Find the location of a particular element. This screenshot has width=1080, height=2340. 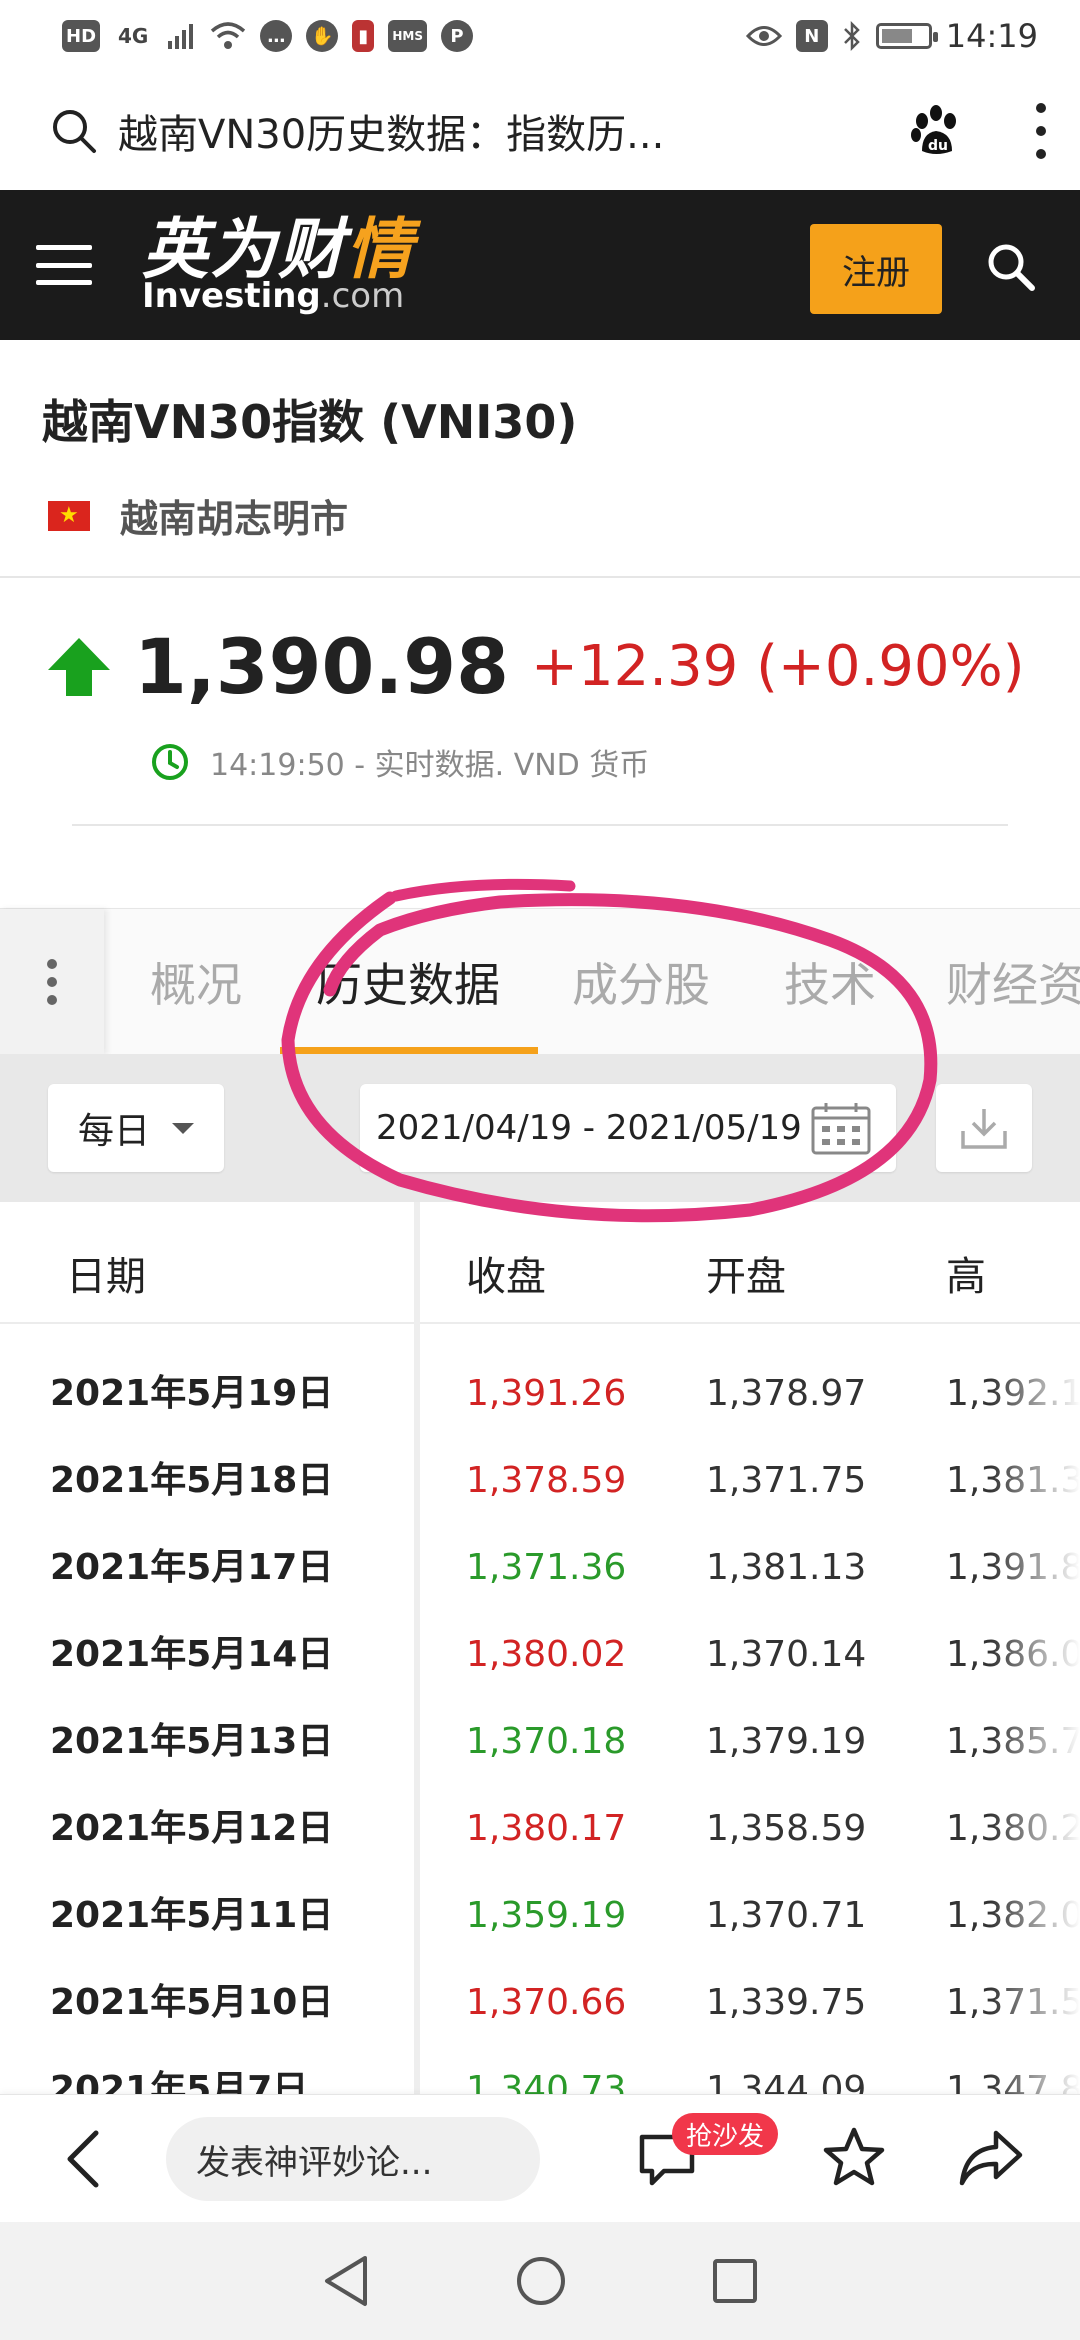

status-bar: HD 4G … ✋ ▮ HMS P N 14:19 is located at coordinates (540, 36).